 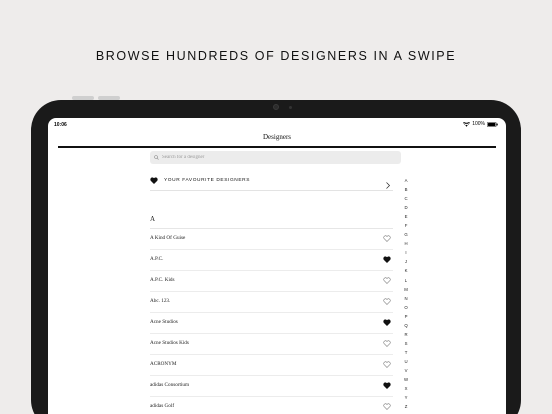 I want to click on camera, so click(x=276, y=107).